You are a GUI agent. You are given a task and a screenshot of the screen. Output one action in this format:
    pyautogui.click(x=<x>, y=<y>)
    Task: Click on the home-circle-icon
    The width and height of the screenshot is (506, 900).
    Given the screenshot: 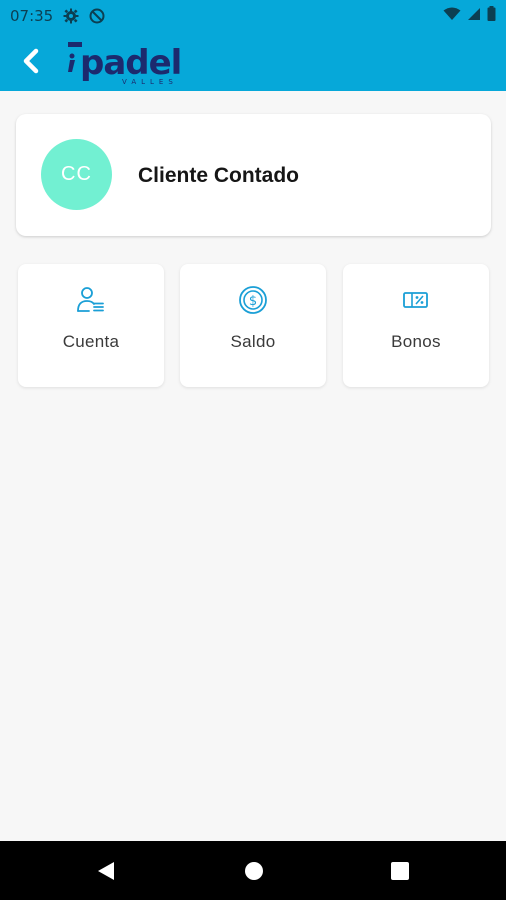 What is the action you would take?
    pyautogui.click(x=254, y=871)
    